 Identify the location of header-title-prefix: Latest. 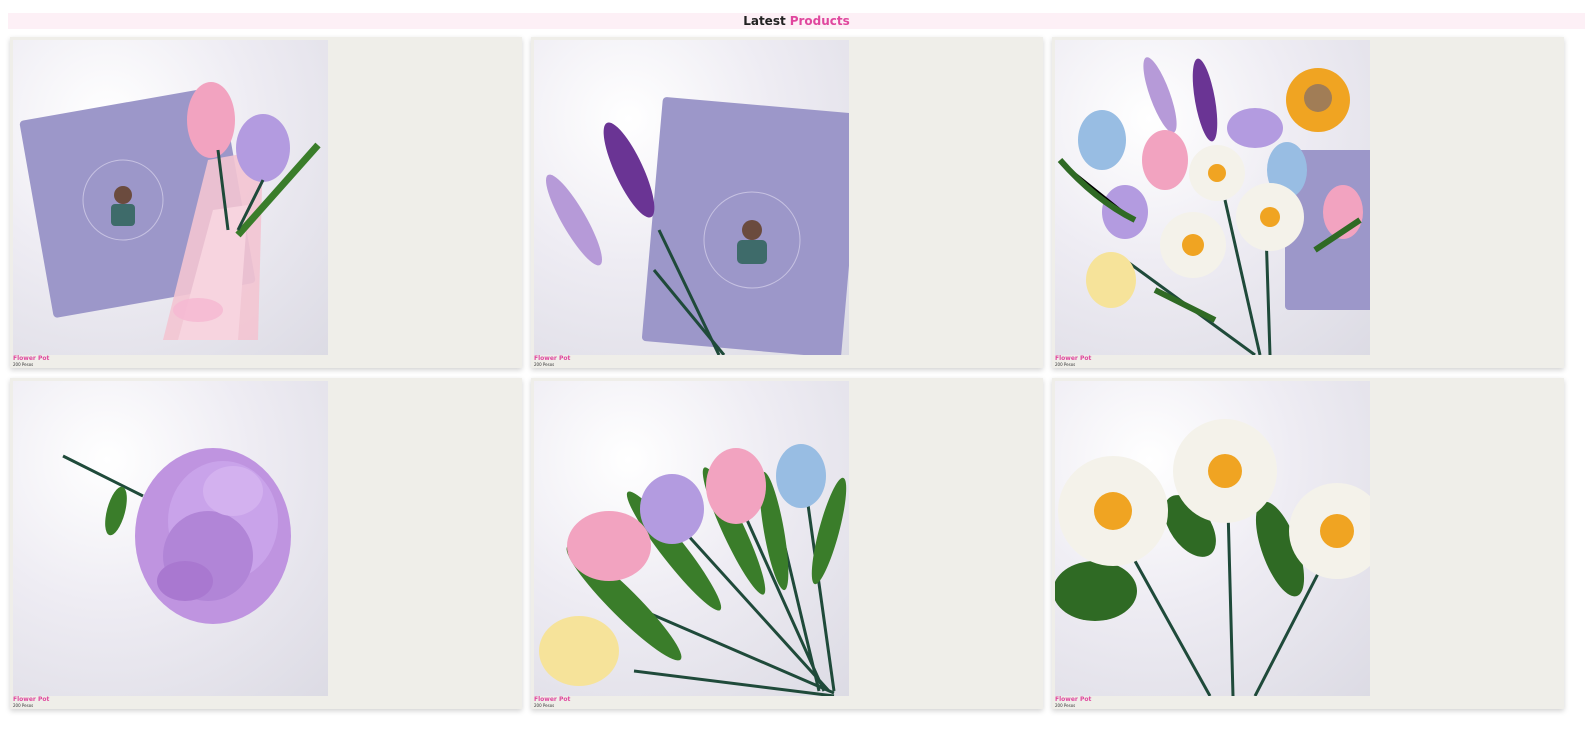
(764, 21).